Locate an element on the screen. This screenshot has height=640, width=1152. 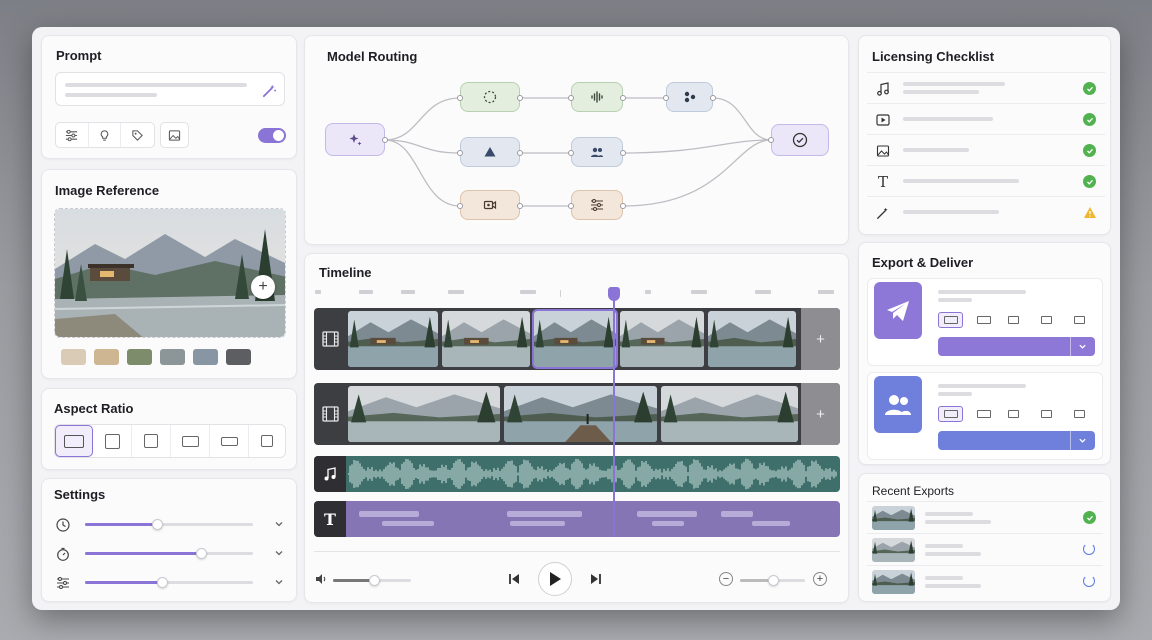
routing-node-adjust is located at coordinates (597, 205).